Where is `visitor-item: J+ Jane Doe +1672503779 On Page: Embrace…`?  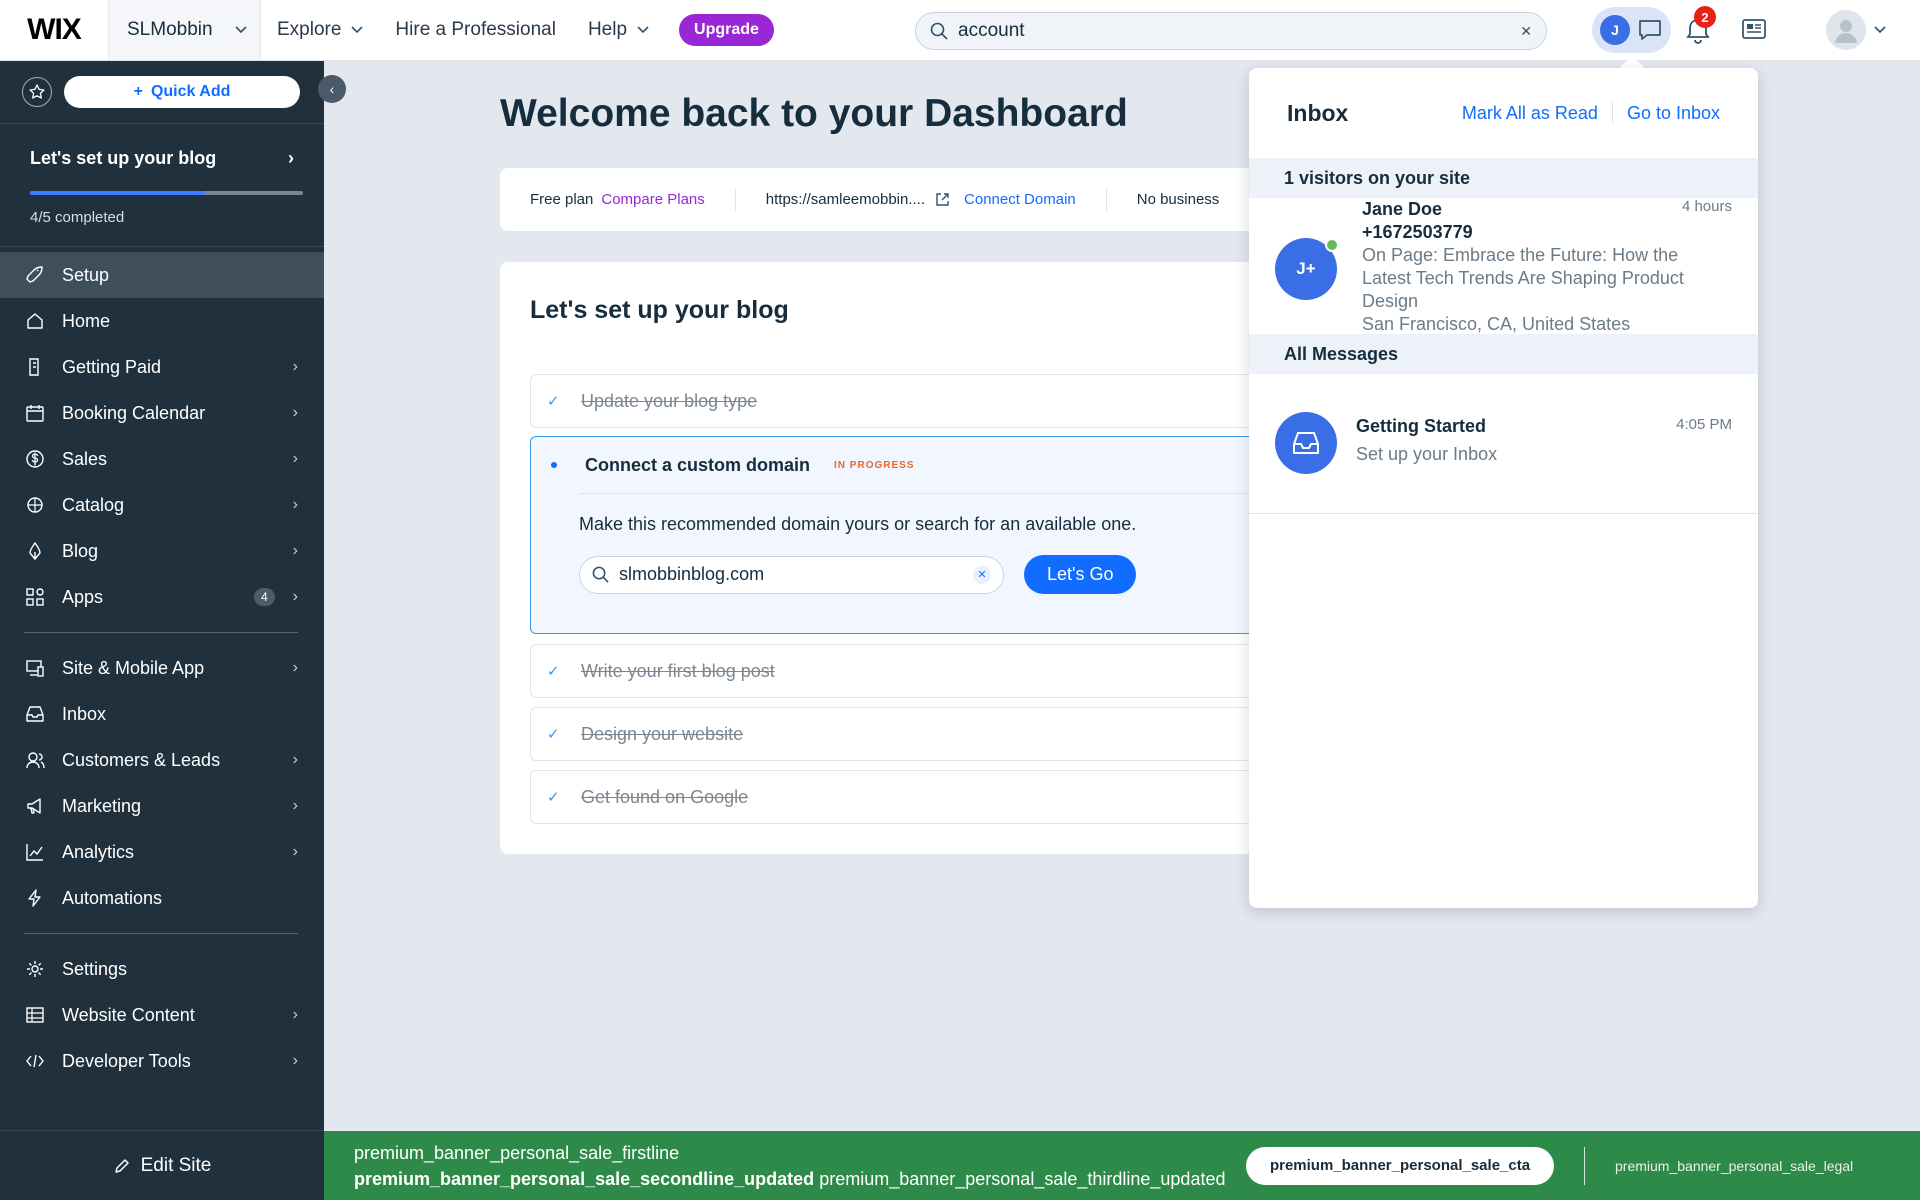 visitor-item: J+ Jane Doe +1672503779 On Page: Embrace… is located at coordinates (1503, 266).